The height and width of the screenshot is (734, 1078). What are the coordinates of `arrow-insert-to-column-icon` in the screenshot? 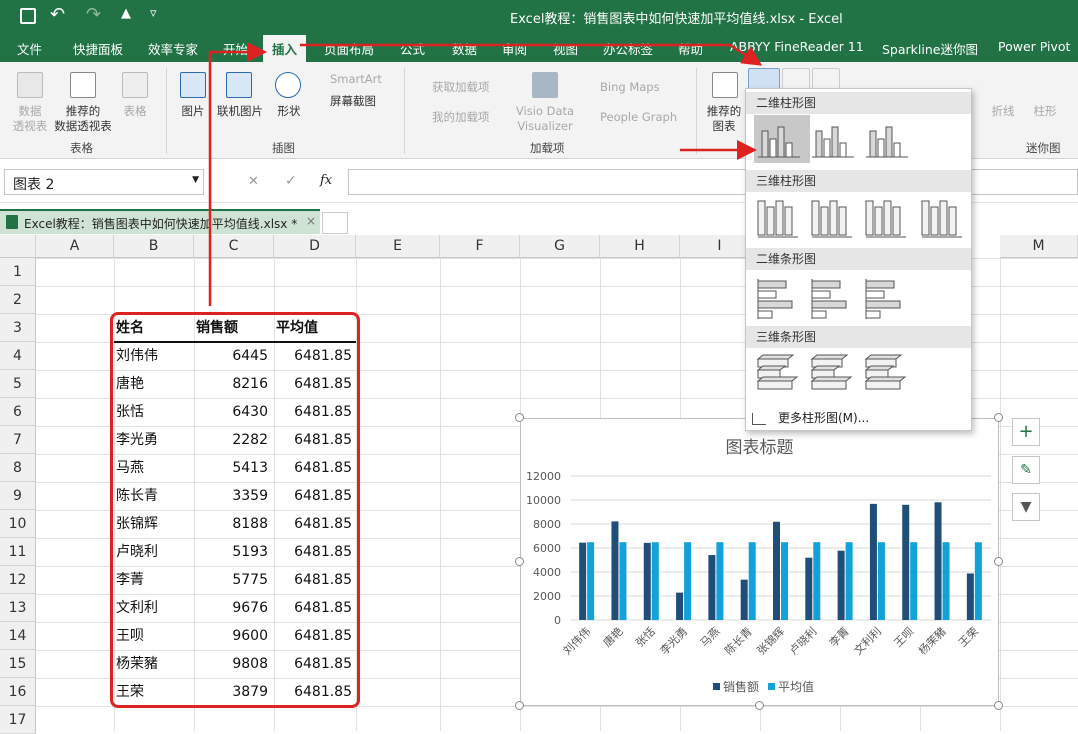 It's located at (531, 54).